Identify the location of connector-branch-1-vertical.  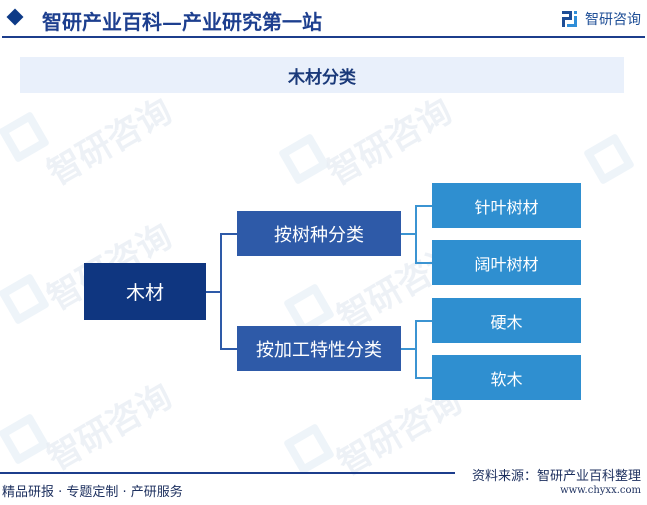
(416, 234).